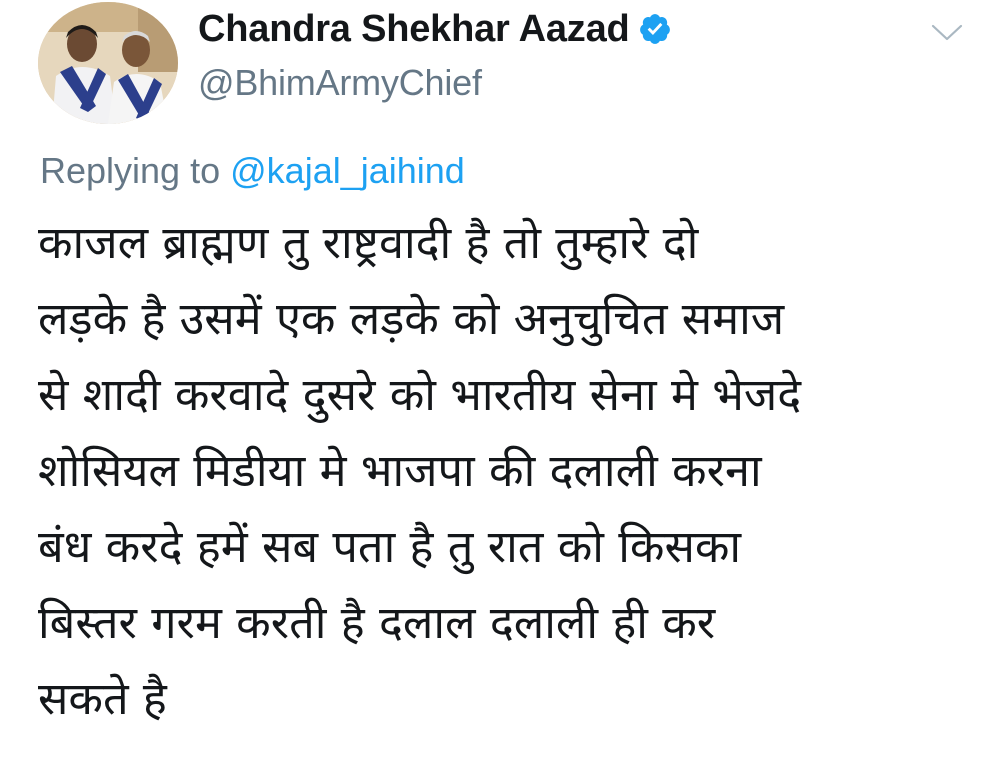  I want to click on chevron-down-icon, so click(947, 33).